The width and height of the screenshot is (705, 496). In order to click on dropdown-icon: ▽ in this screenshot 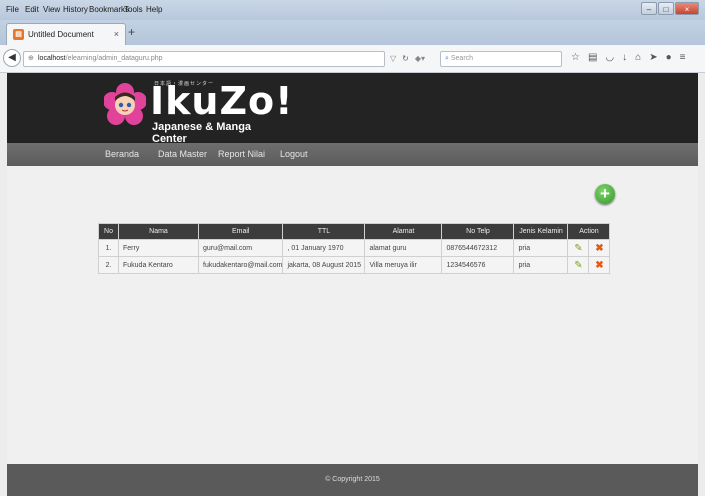, I will do `click(393, 58)`.